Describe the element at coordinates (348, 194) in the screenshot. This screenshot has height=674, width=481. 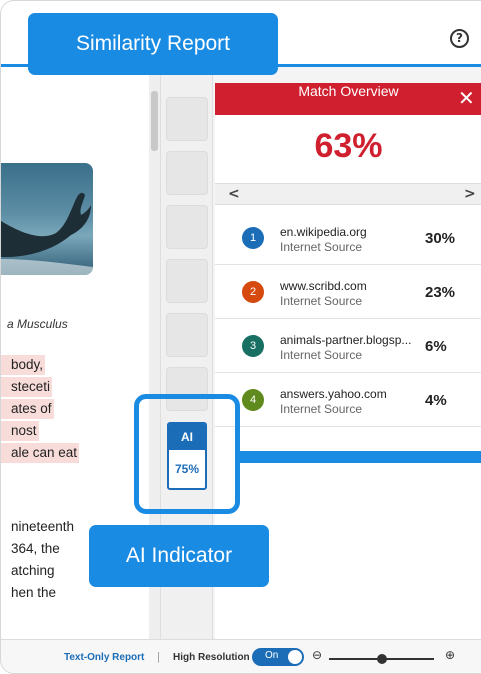
I see `match-navigation: < >` at that location.